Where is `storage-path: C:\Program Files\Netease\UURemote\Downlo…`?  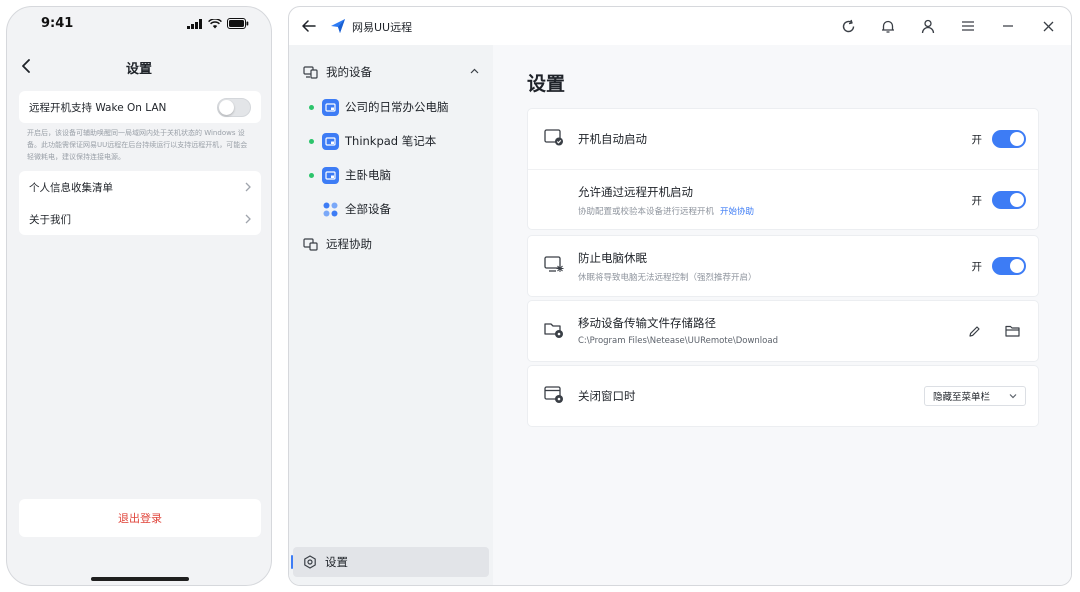
storage-path: C:\Program Files\Netease\UURemote\Downlo… is located at coordinates (678, 341).